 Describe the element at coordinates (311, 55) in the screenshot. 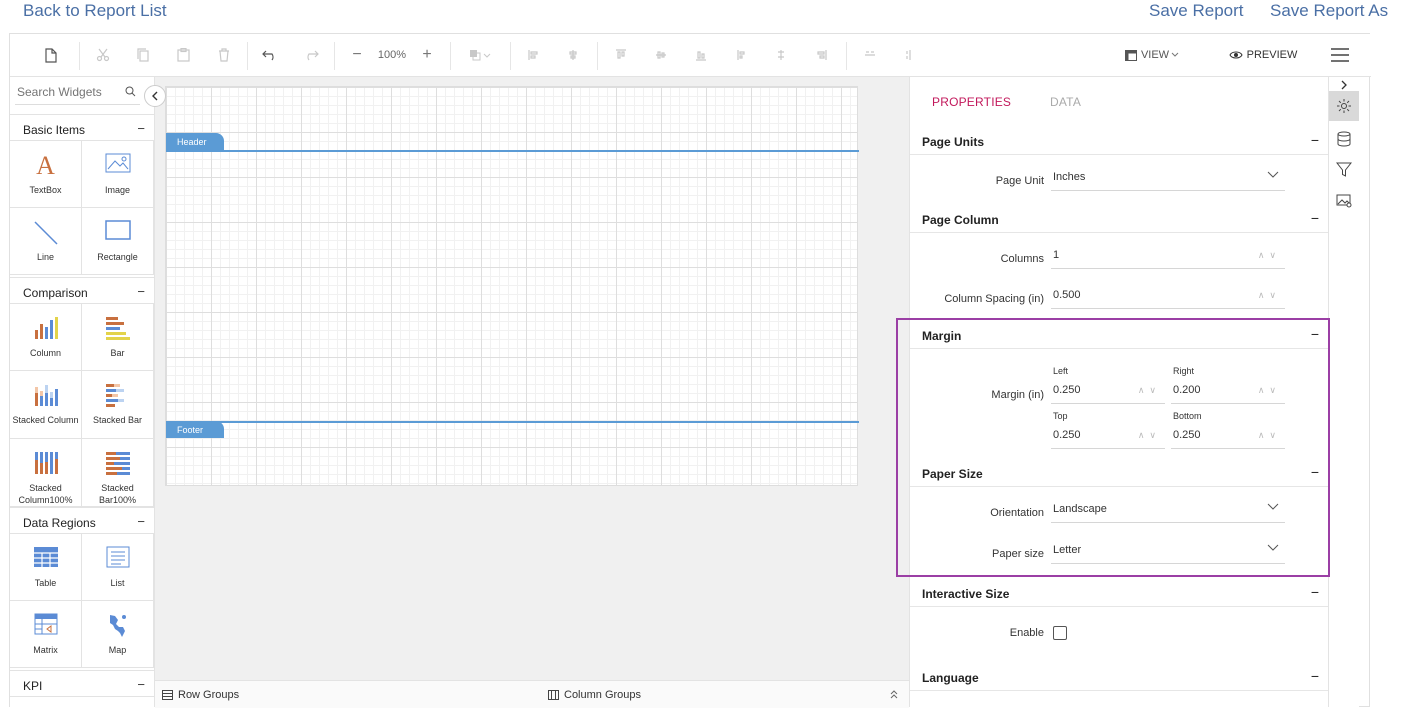

I see `redo-button` at that location.